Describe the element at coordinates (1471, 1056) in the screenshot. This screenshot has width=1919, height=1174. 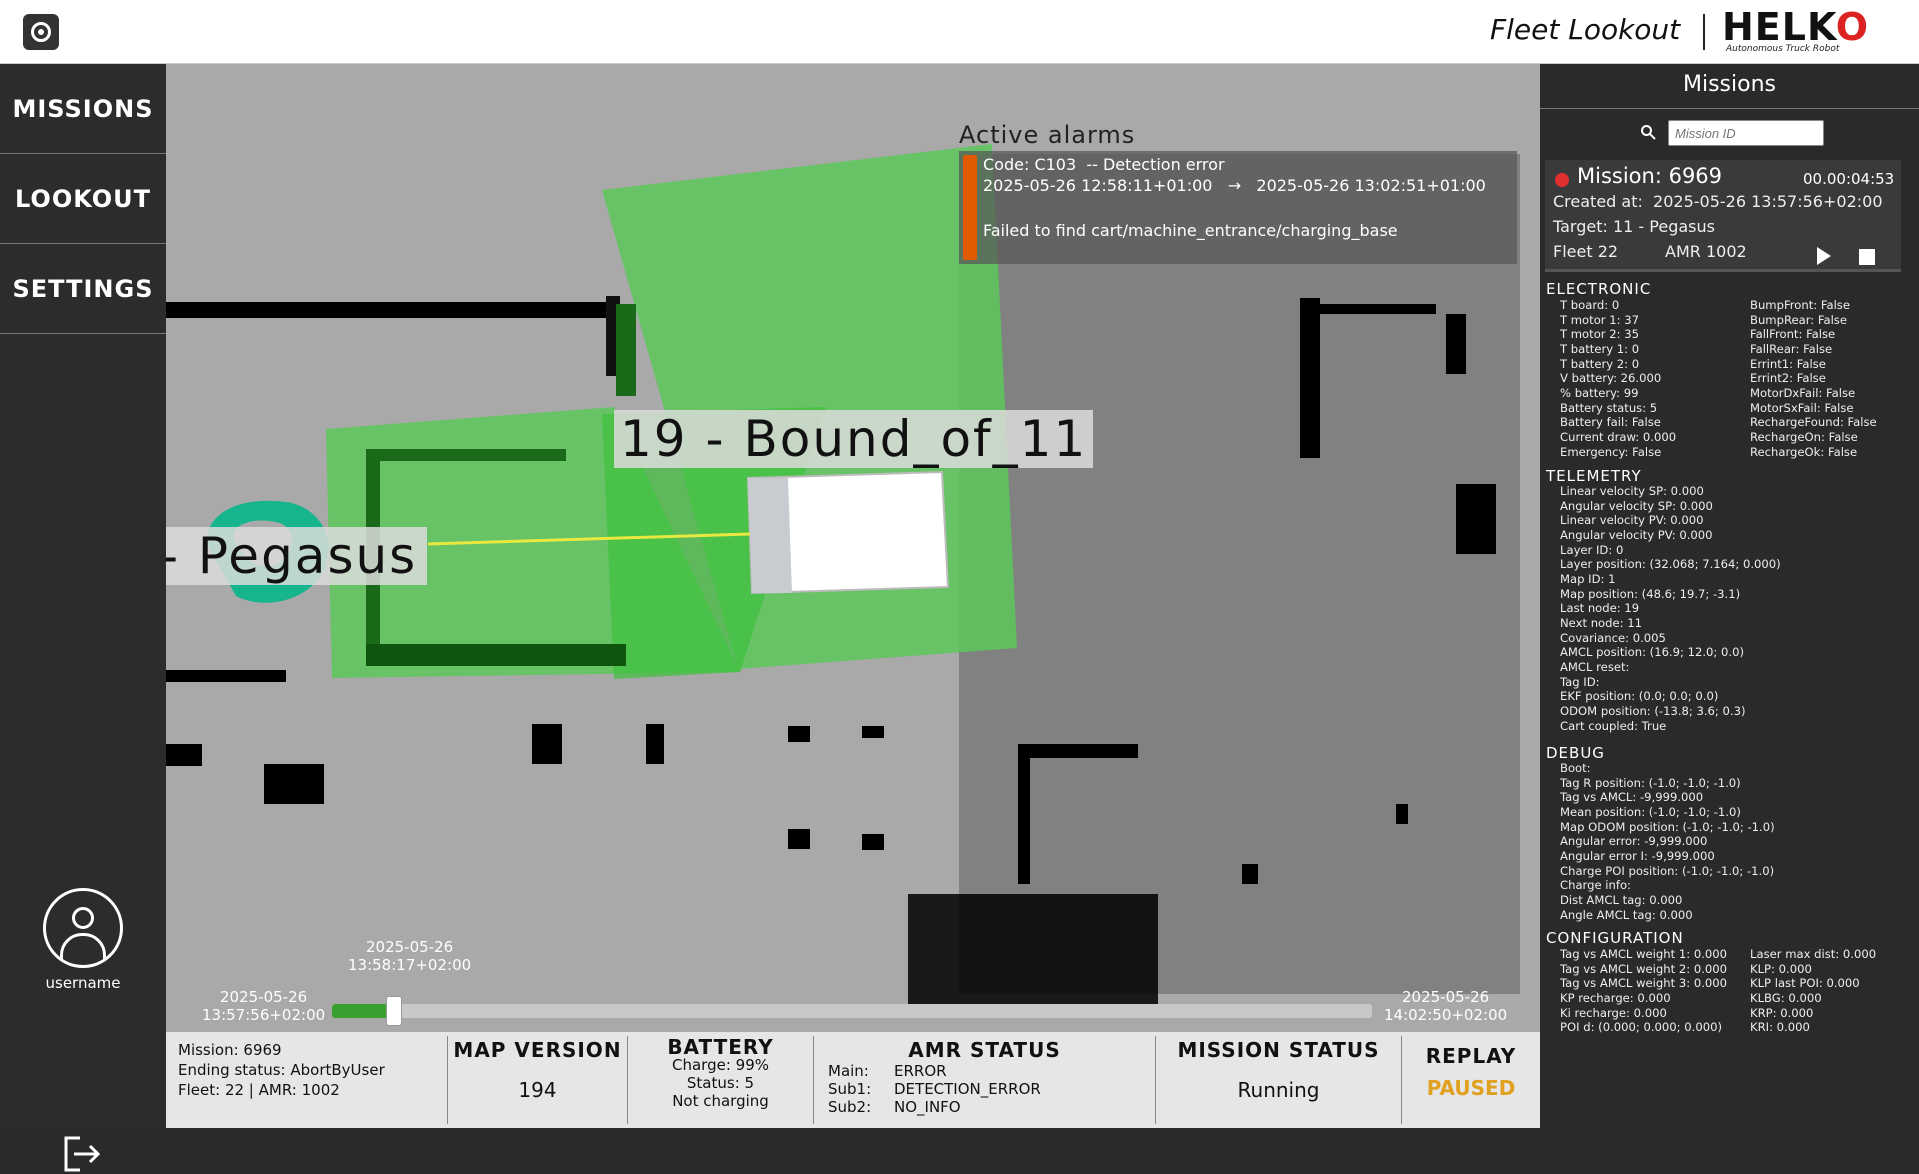
I see `replay-label: REPLAY` at that location.